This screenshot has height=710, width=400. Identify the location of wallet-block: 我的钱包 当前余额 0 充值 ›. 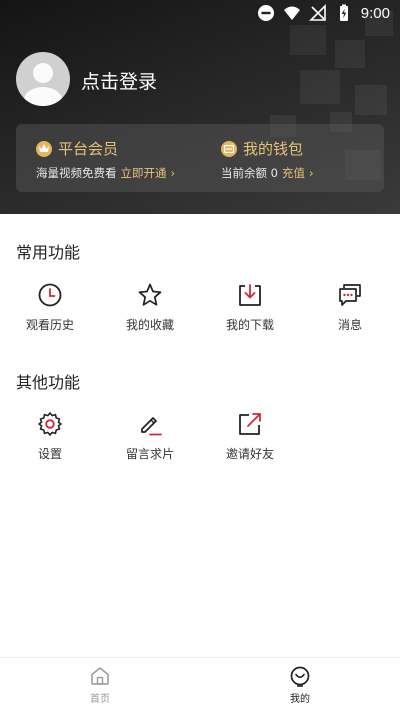
(267, 159).